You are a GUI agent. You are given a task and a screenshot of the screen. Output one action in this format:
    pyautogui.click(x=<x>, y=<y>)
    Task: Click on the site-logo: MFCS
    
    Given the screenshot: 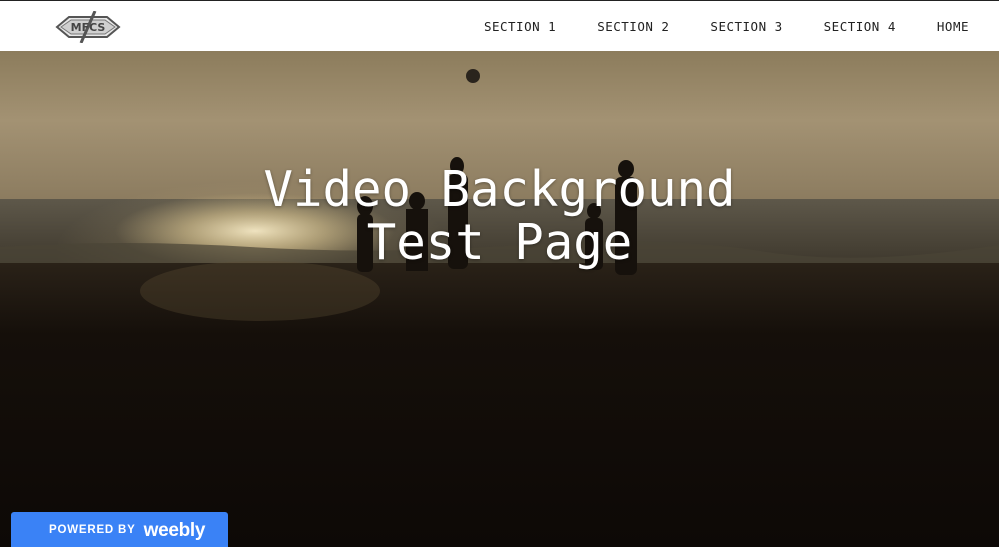 What is the action you would take?
    pyautogui.click(x=88, y=27)
    